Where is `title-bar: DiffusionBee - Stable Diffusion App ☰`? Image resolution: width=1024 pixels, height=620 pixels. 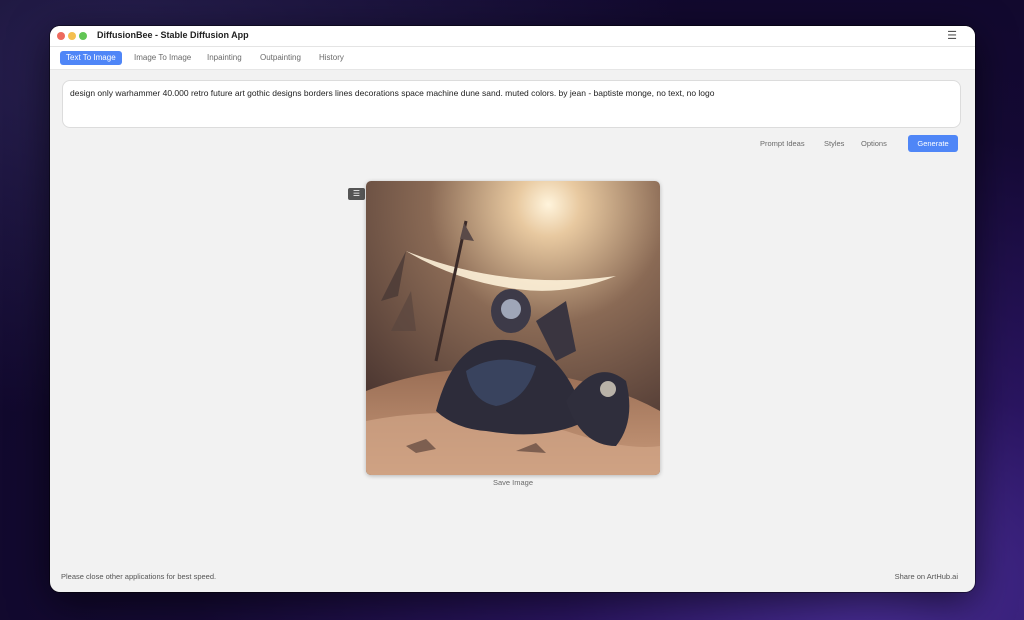
title-bar: DiffusionBee - Stable Diffusion App ☰ is located at coordinates (512, 36).